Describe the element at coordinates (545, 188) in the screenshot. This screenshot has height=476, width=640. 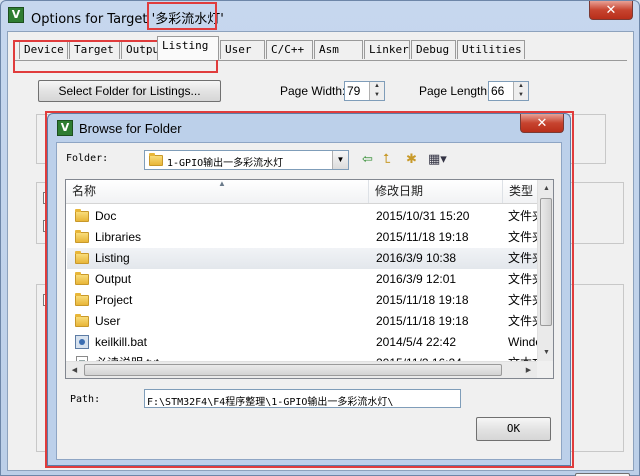
I see `scroll-up-icon: ▲` at that location.